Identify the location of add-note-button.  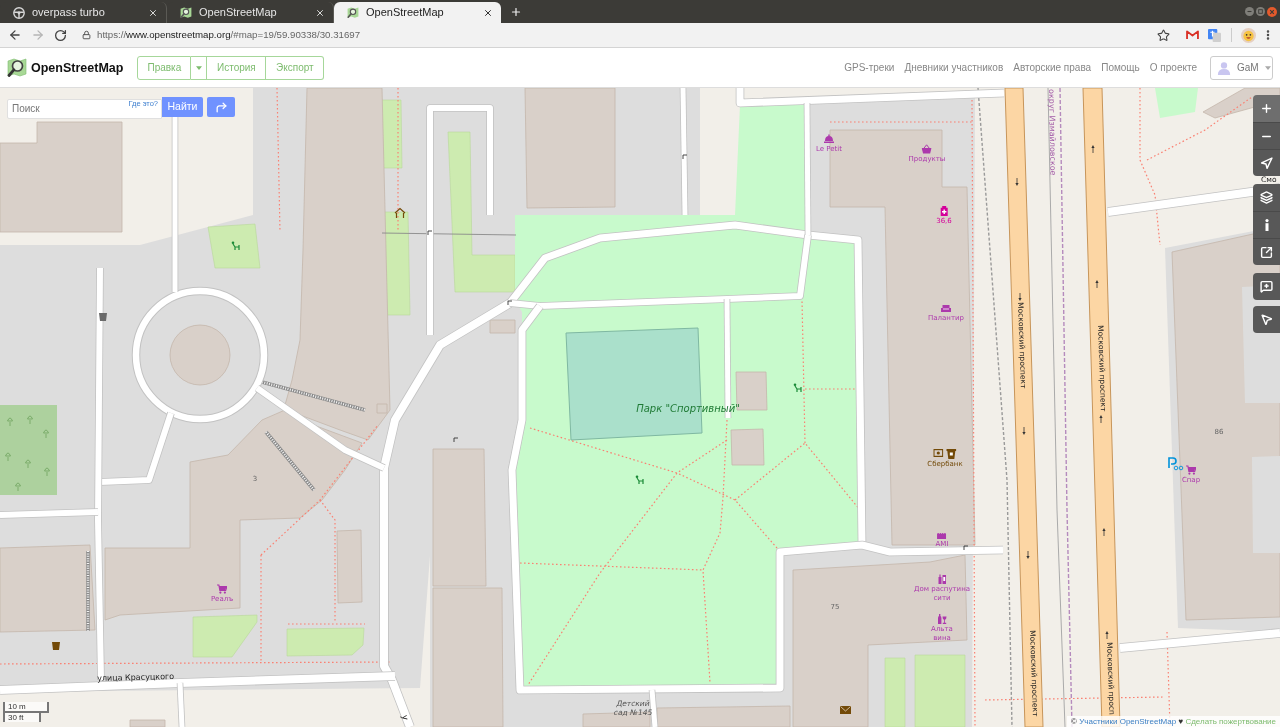
(1266, 286).